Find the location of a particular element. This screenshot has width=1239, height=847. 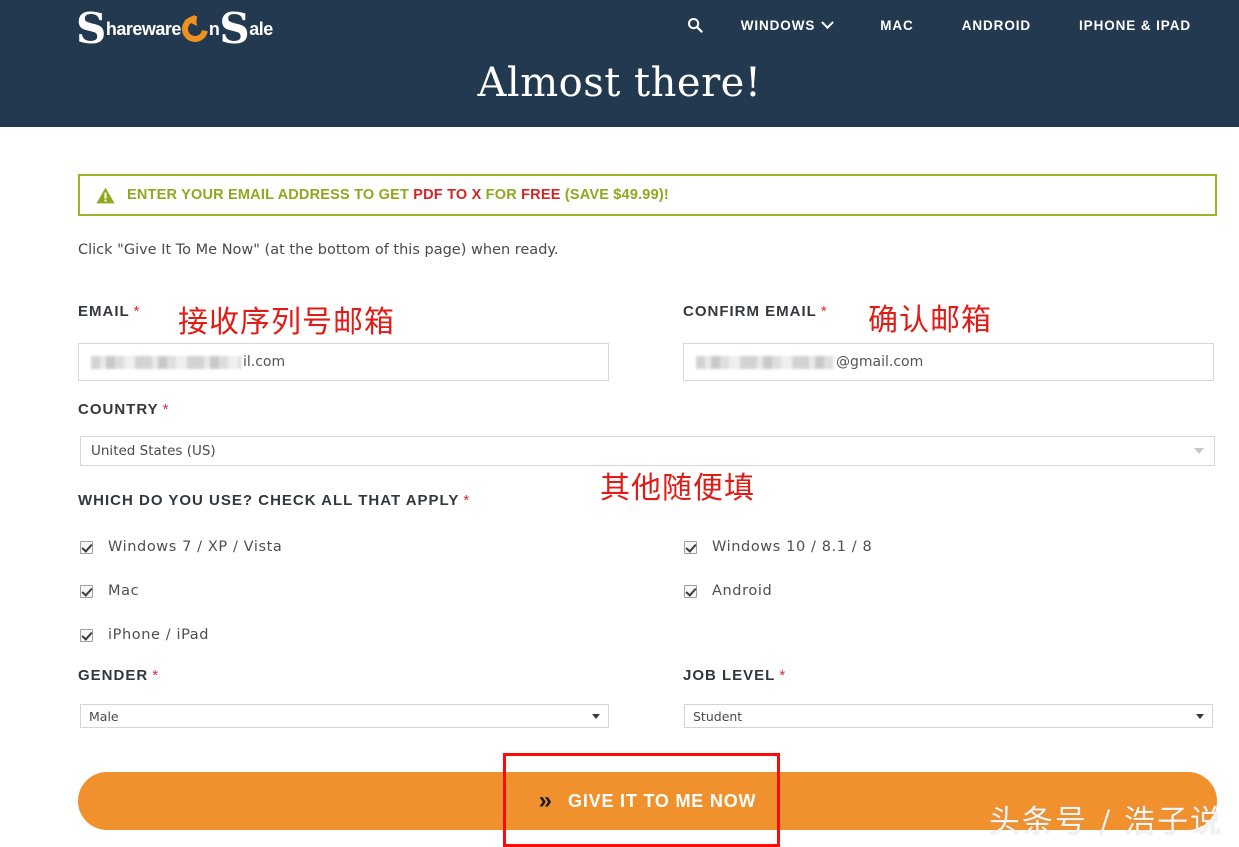

watermark: 头条号 / 浩子说 is located at coordinates (1105, 822).